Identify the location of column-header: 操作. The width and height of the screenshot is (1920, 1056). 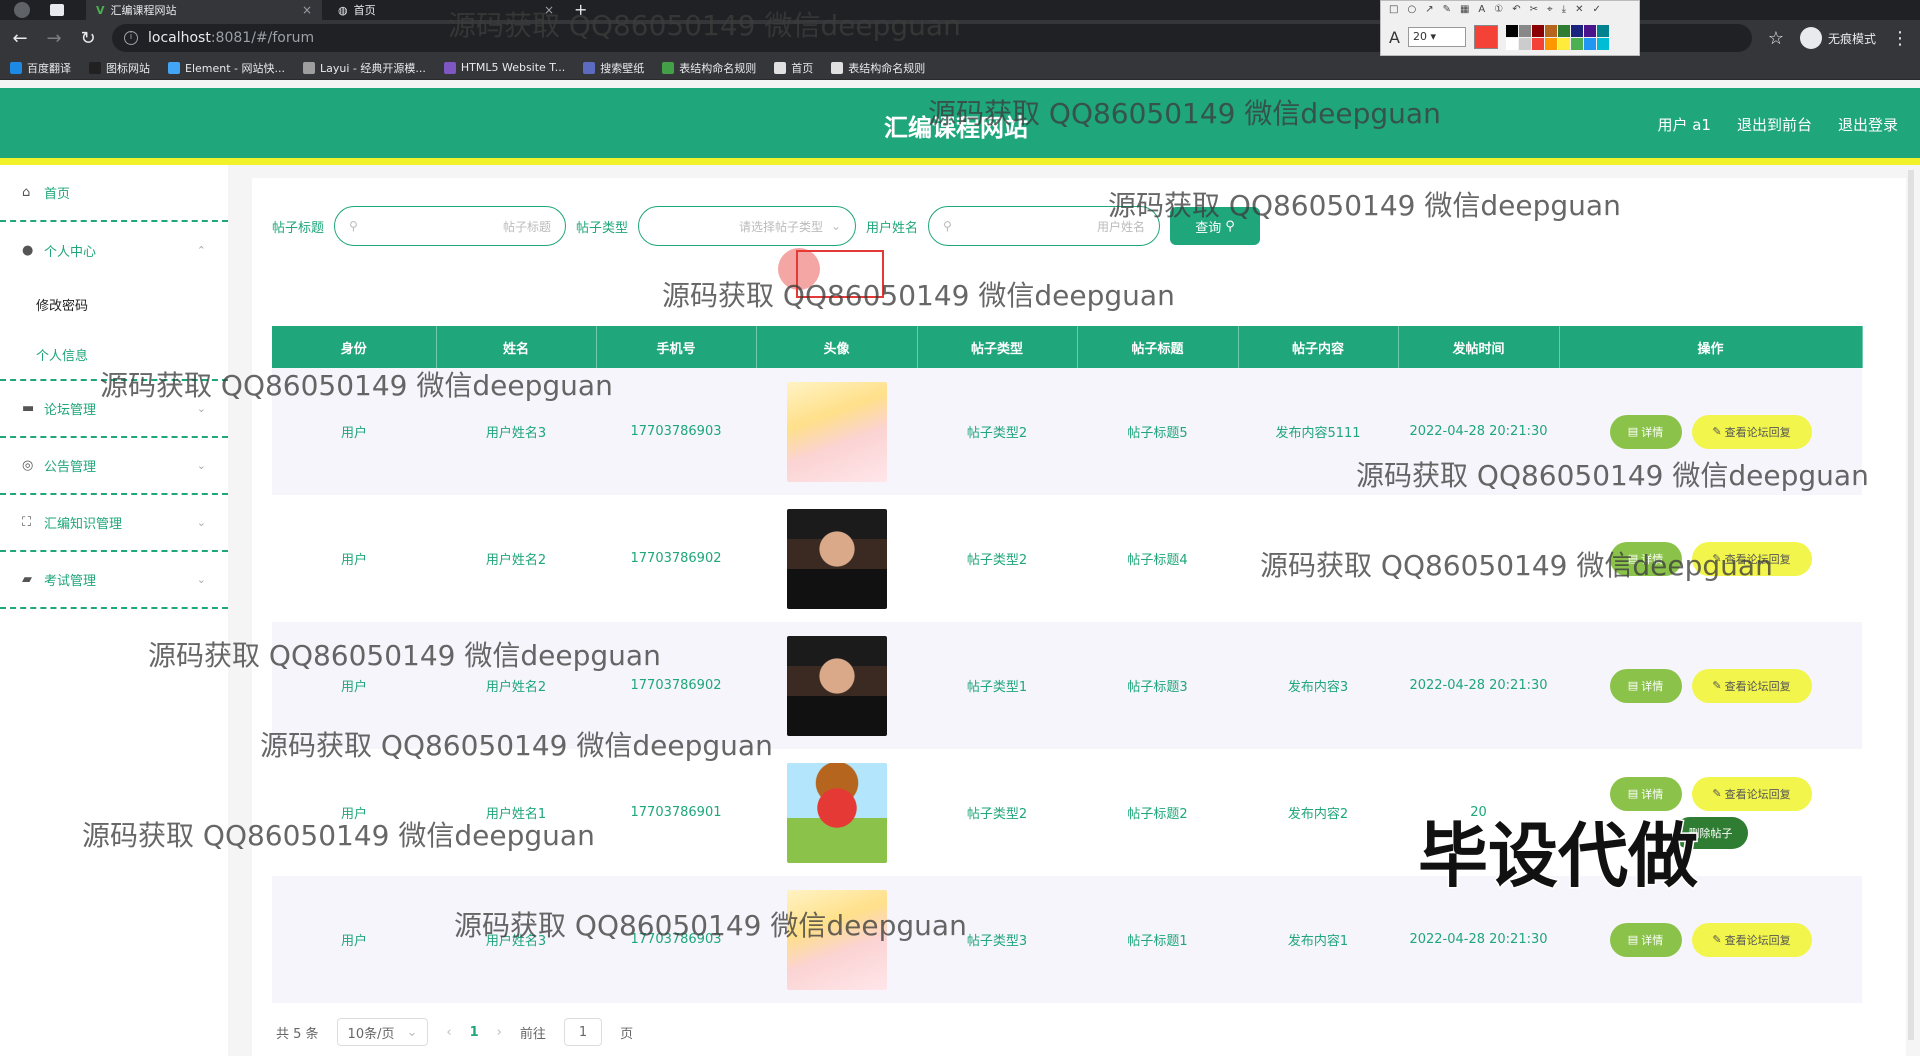
(1711, 347).